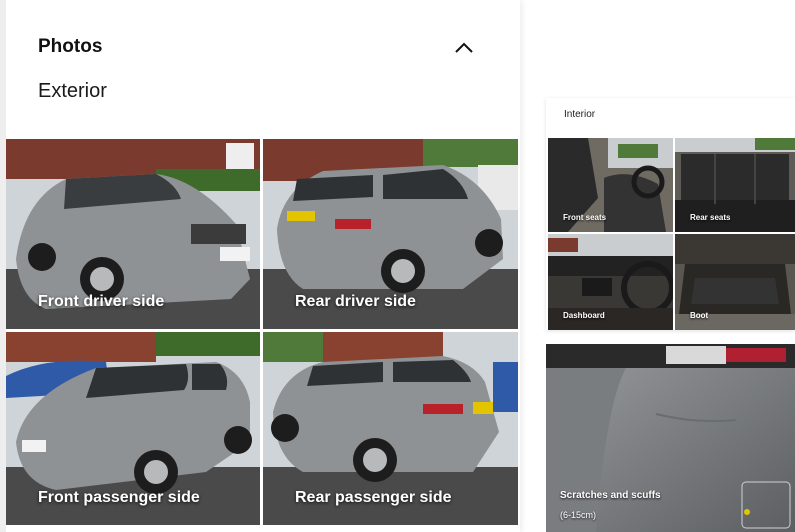 This screenshot has height=532, width=795. What do you see at coordinates (610, 282) in the screenshot?
I see `interior-photo-dashboard: Dashboard` at bounding box center [610, 282].